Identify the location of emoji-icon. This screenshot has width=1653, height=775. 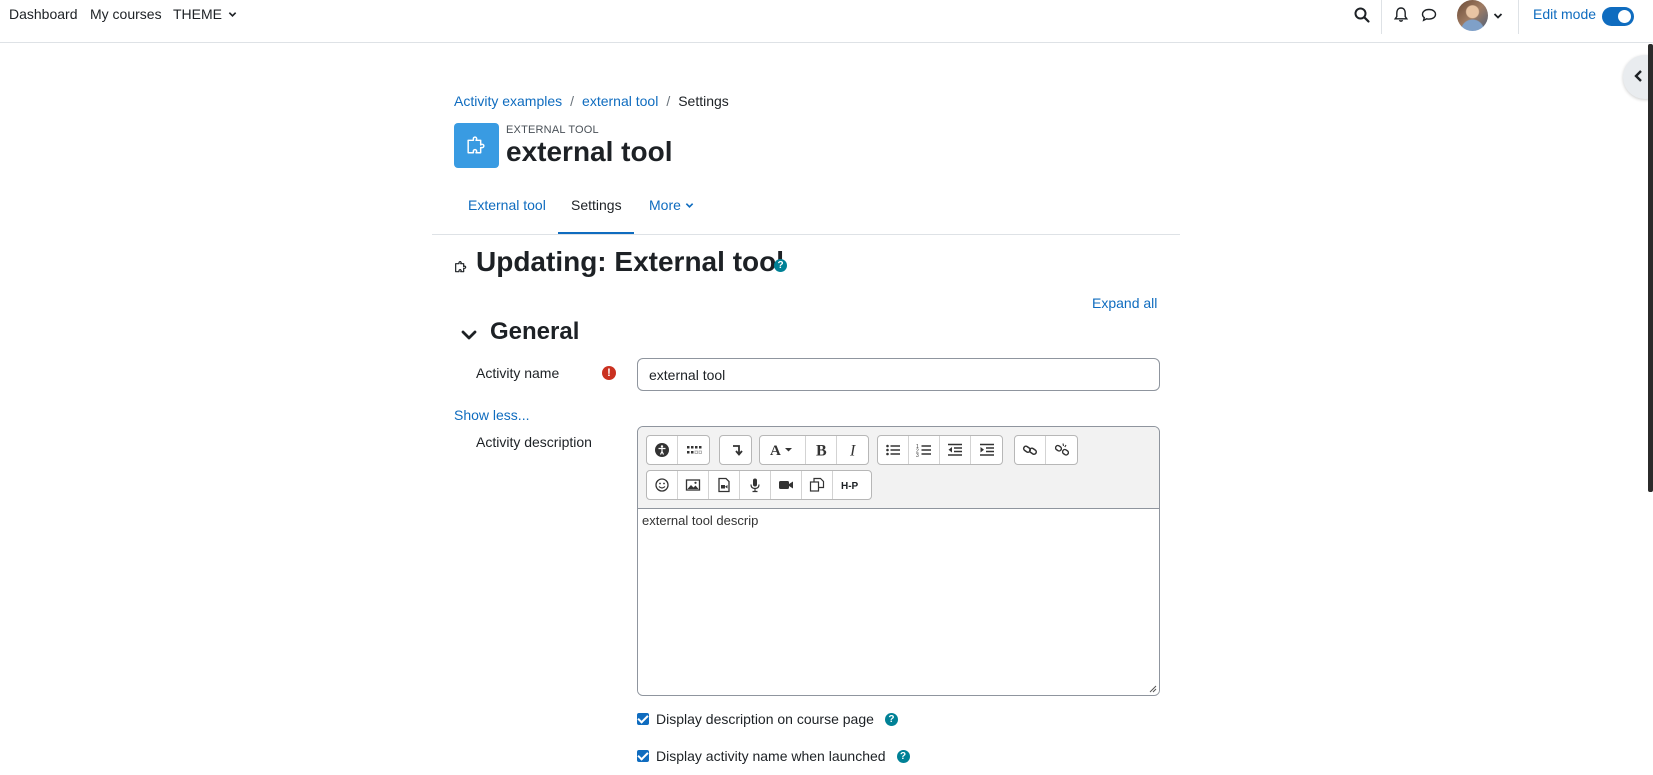
(662, 485).